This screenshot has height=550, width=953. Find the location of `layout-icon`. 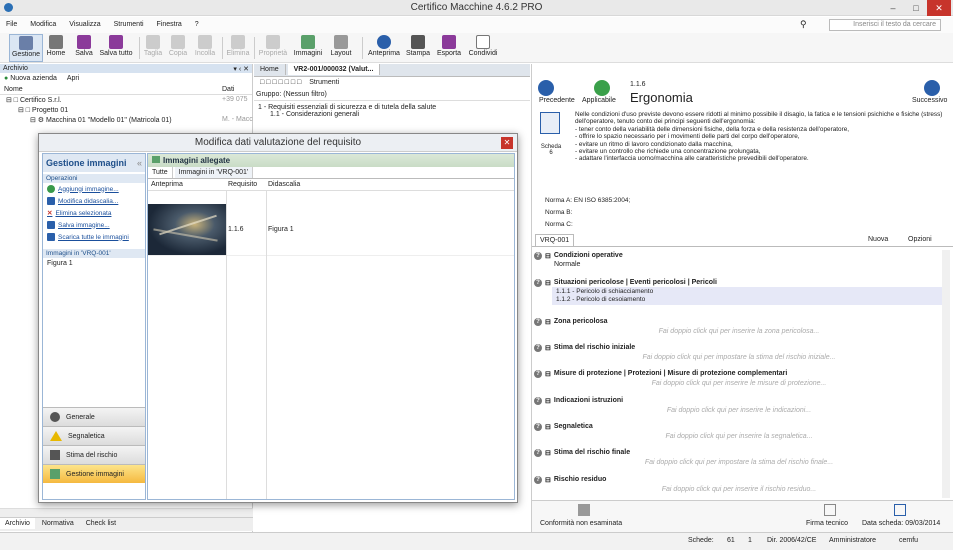

layout-icon is located at coordinates (341, 42).